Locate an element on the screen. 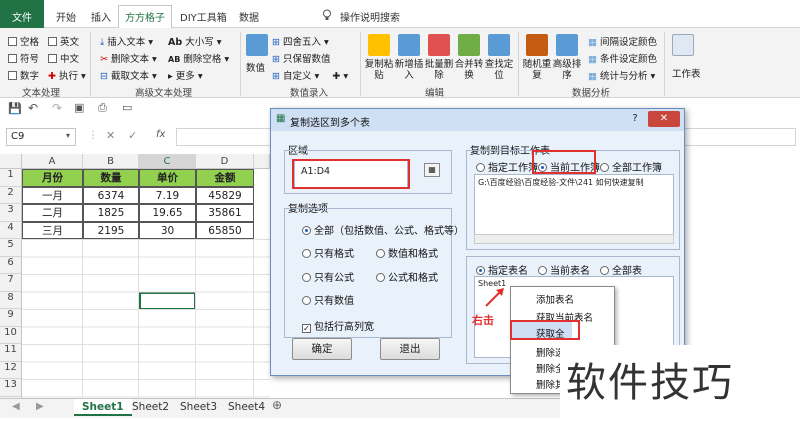  cell-d4: 65850 is located at coordinates (225, 230).